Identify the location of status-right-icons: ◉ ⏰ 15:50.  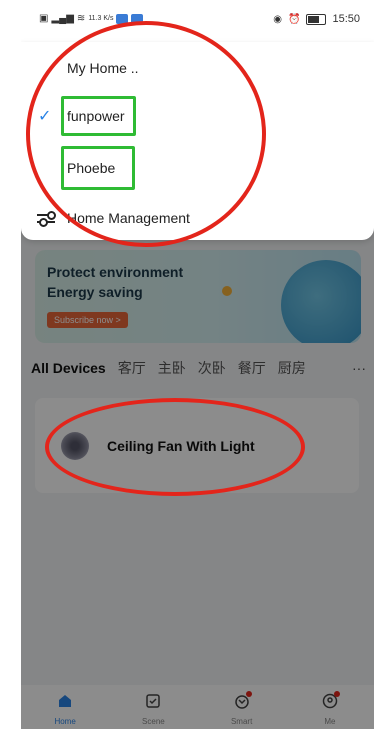
(316, 19).